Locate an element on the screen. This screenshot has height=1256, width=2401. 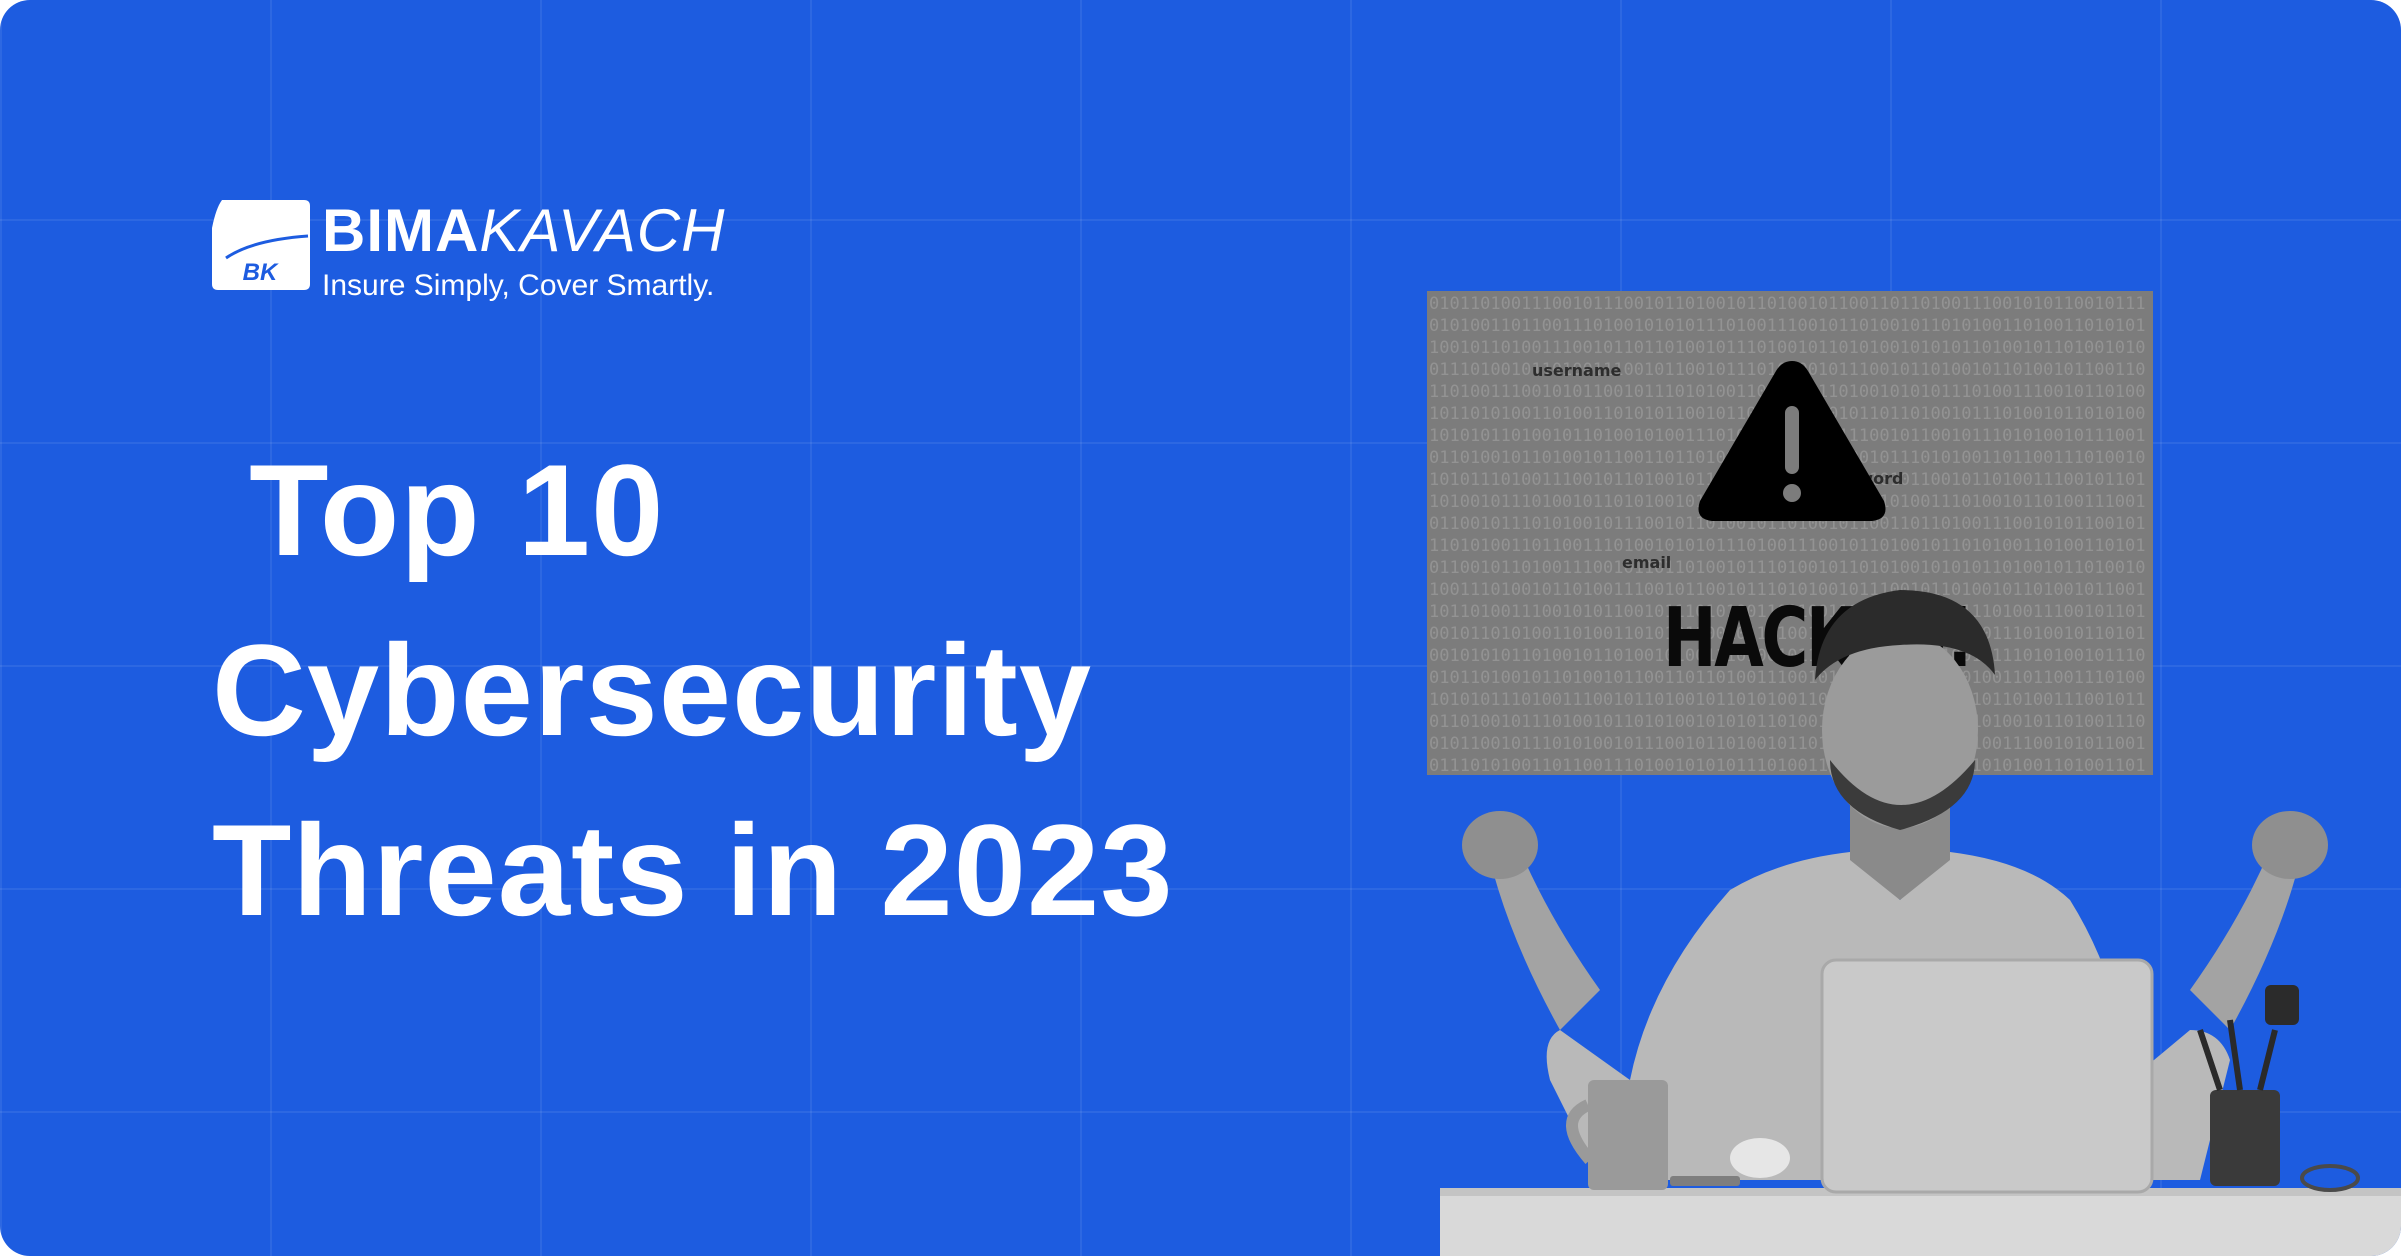
warning-triangle-icon is located at coordinates (1792, 441).